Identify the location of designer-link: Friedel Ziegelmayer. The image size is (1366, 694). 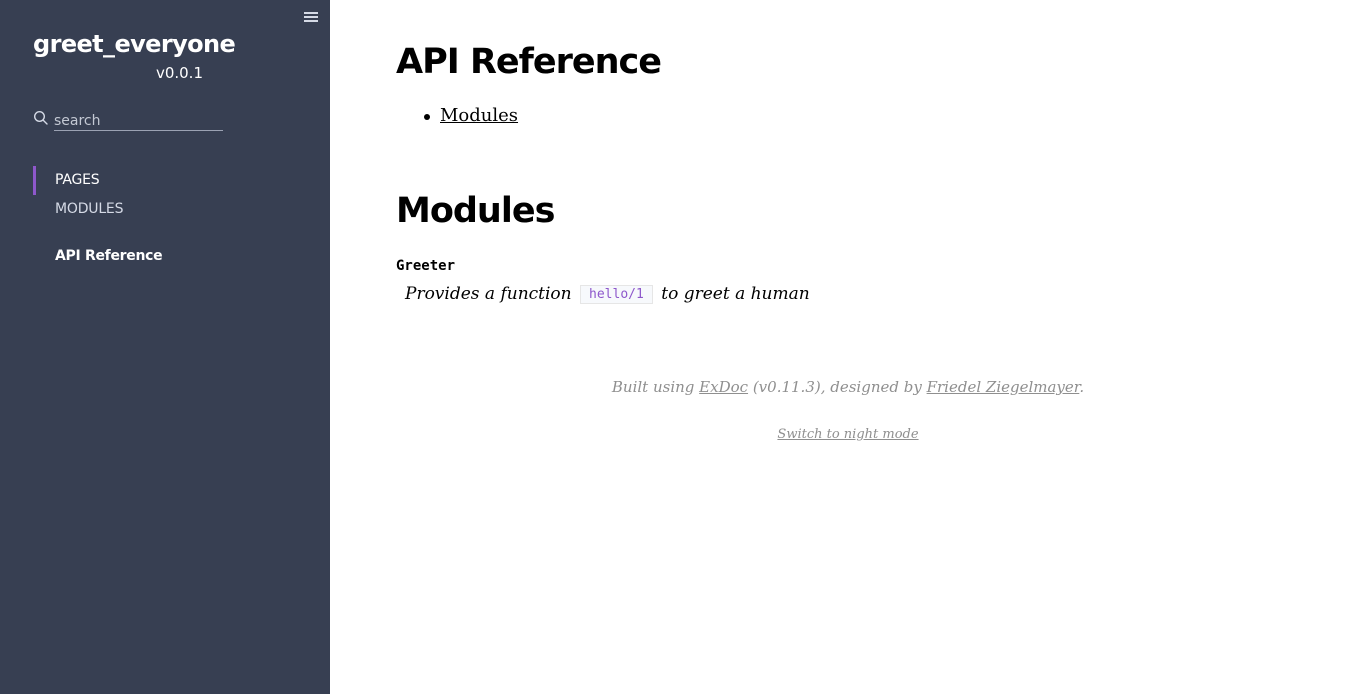
(1003, 387).